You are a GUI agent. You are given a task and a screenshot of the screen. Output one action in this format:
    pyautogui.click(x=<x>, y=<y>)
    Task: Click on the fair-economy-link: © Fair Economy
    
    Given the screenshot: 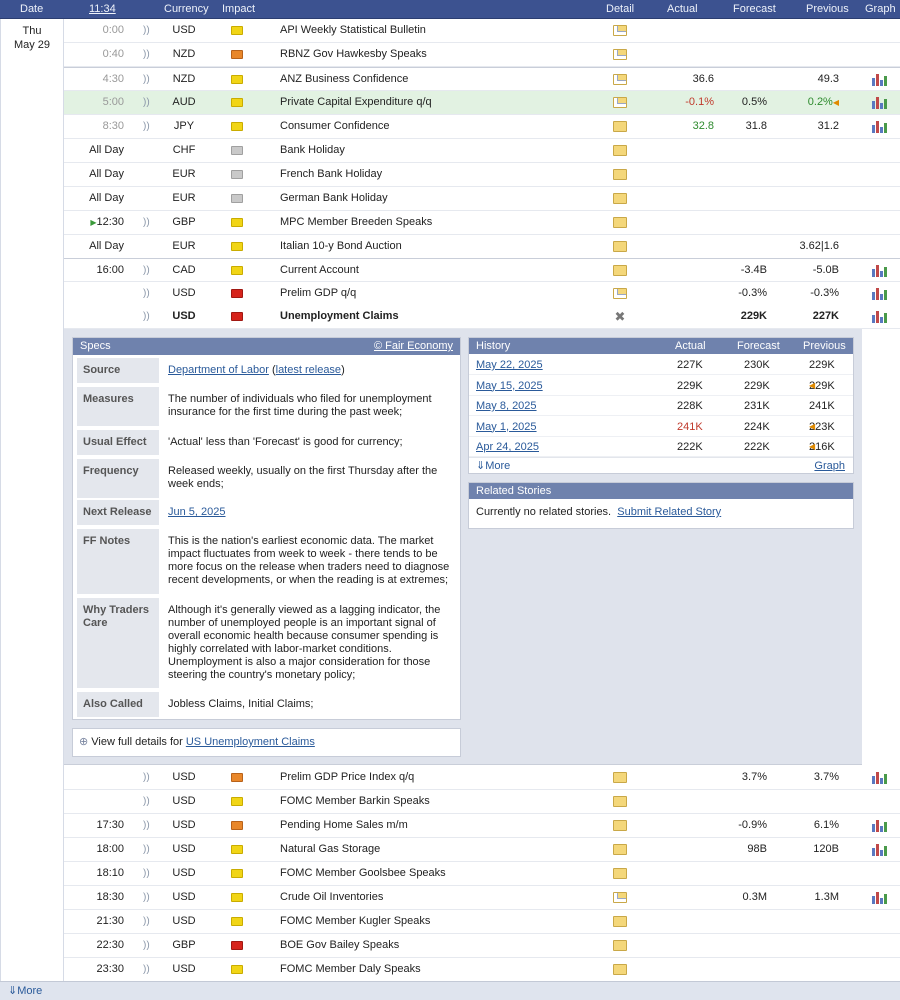 What is the action you would take?
    pyautogui.click(x=413, y=346)
    